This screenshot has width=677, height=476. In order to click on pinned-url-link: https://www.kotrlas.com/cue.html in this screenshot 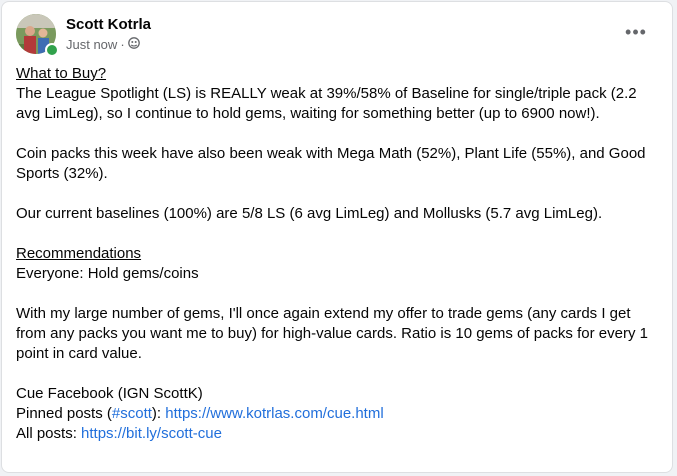, I will do `click(274, 413)`.